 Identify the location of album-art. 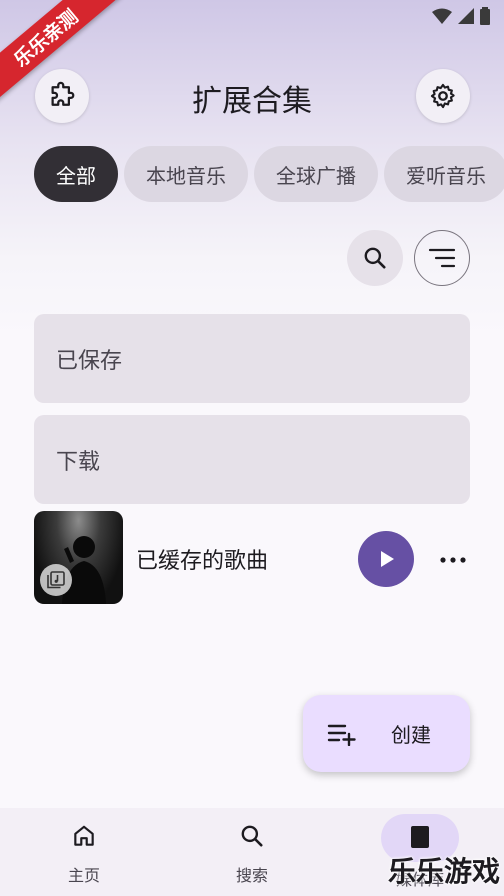
(78, 557).